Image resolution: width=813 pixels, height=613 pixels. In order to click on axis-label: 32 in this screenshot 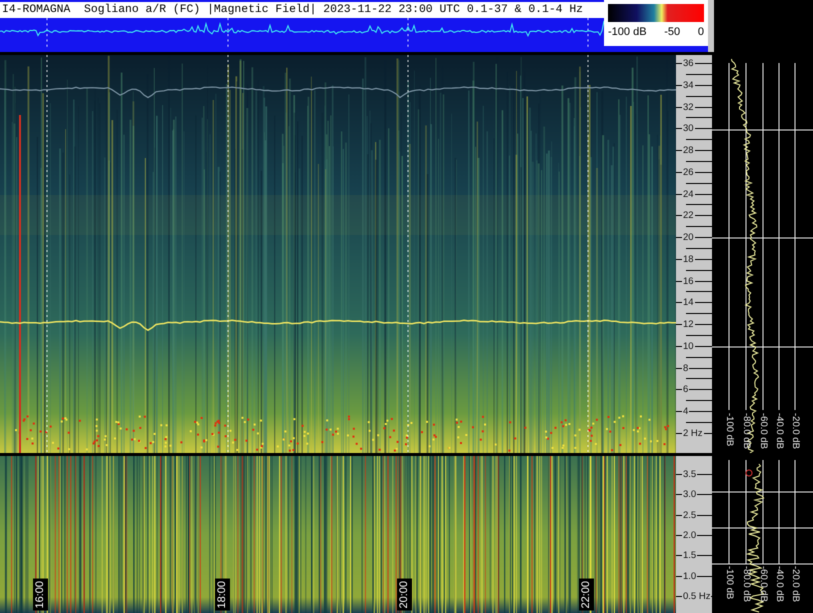, I will do `click(688, 107)`.